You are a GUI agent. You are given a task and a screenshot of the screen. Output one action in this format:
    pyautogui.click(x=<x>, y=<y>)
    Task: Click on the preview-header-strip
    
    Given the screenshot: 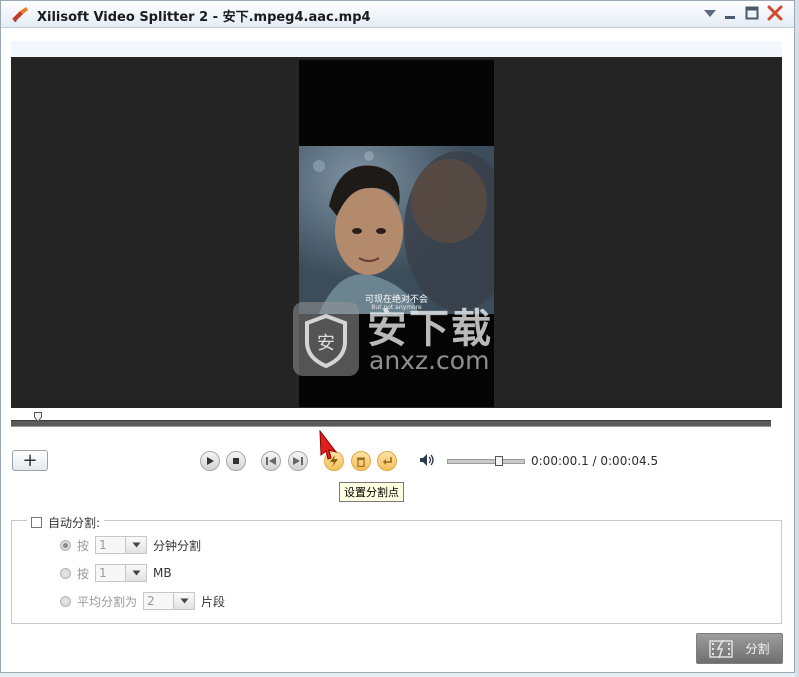 What is the action you would take?
    pyautogui.click(x=396, y=49)
    